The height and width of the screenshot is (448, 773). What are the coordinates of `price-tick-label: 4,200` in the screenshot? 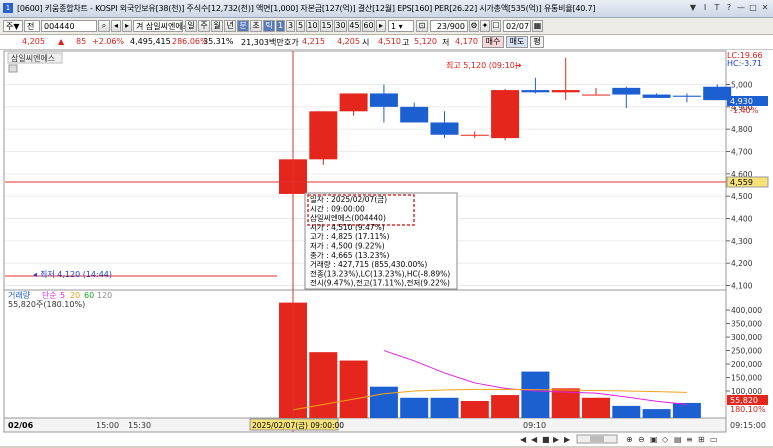 It's located at (742, 263).